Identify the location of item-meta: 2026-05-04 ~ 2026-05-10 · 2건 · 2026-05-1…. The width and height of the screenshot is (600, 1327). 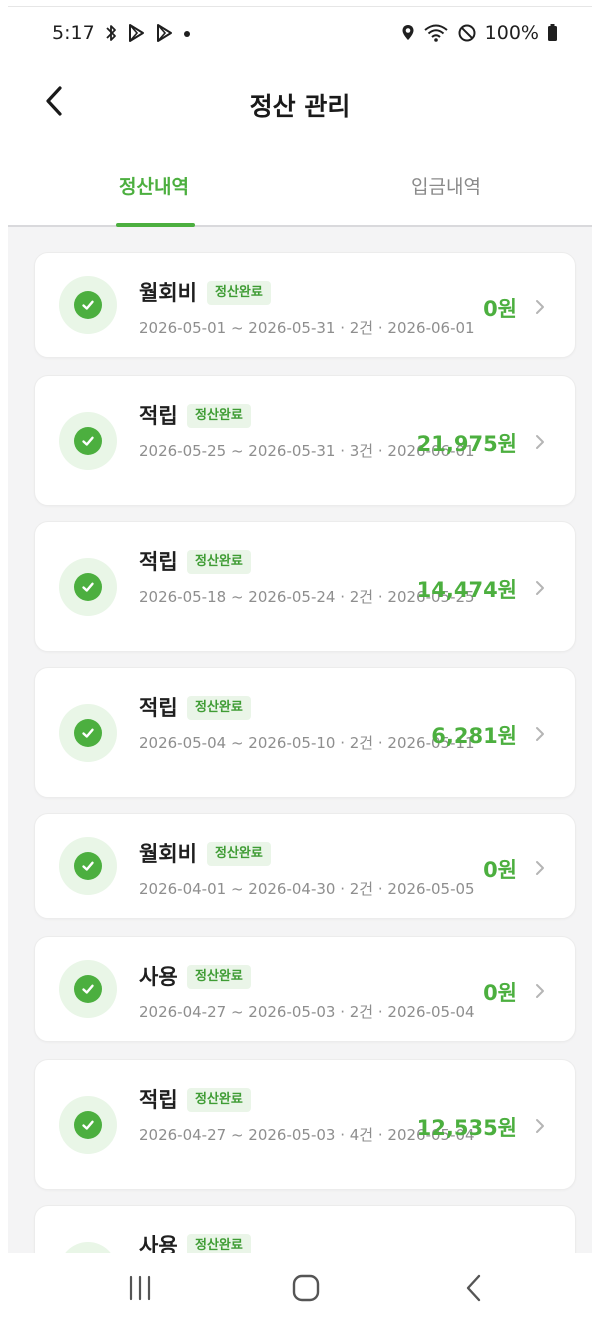
(307, 743).